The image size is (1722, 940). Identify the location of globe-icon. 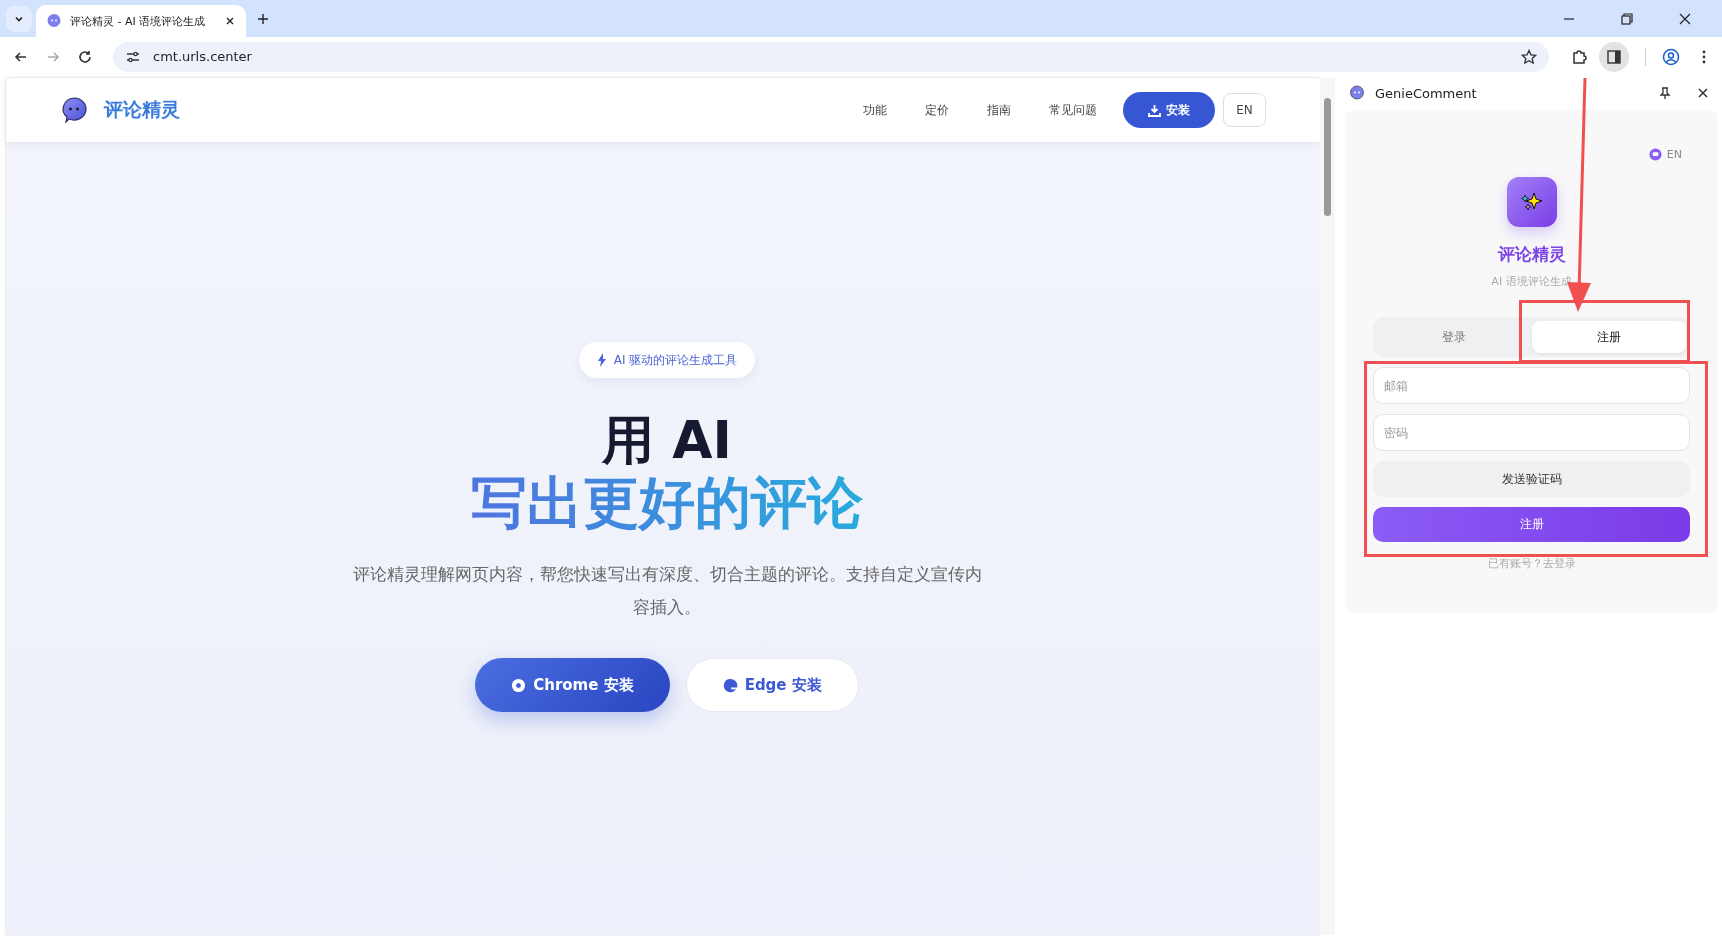
(1655, 154).